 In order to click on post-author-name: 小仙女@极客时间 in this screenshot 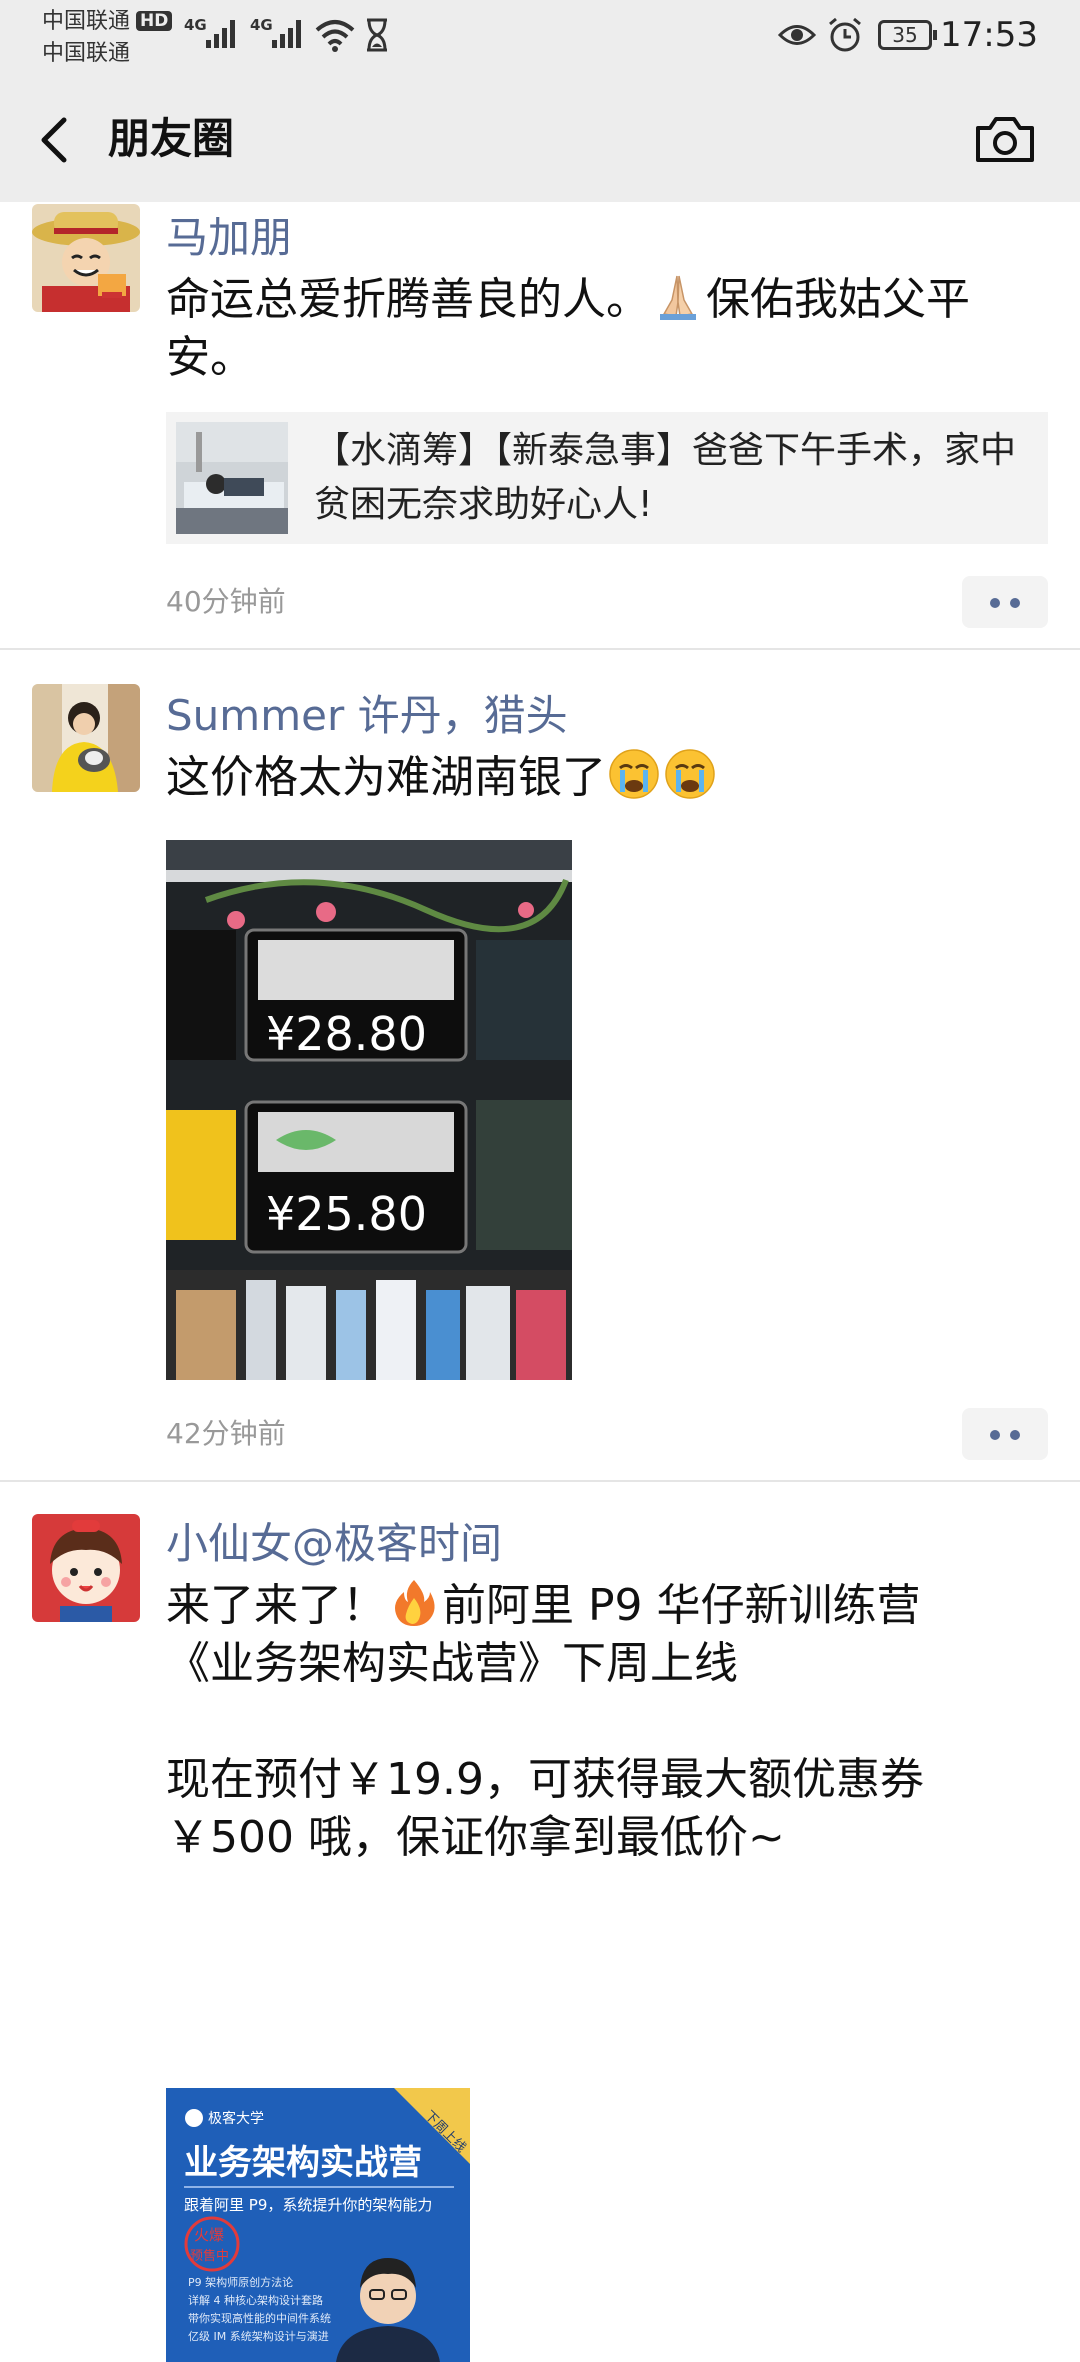, I will do `click(334, 1544)`.